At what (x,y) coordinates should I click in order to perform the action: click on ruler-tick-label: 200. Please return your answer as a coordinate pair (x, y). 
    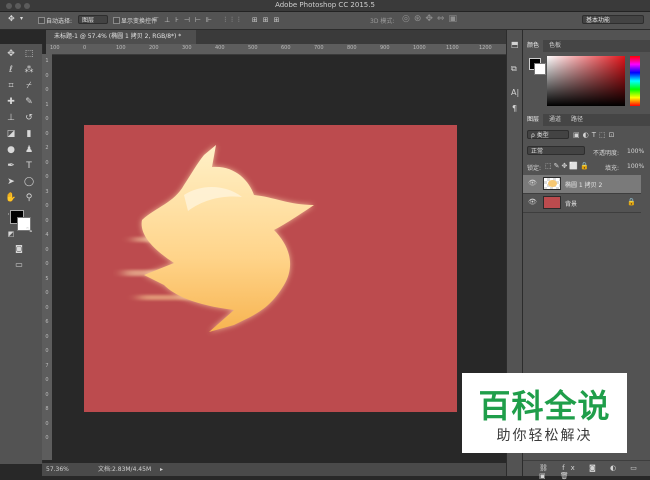
    Looking at the image, I should click on (154, 48).